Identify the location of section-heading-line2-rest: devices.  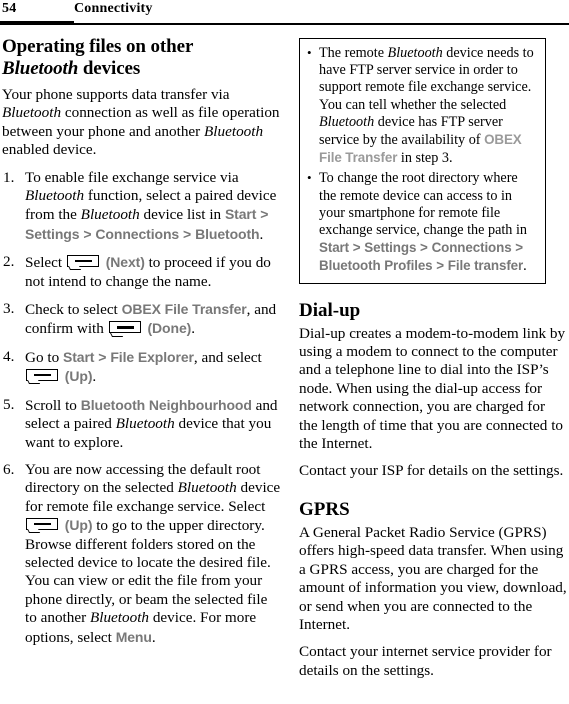
(109, 68).